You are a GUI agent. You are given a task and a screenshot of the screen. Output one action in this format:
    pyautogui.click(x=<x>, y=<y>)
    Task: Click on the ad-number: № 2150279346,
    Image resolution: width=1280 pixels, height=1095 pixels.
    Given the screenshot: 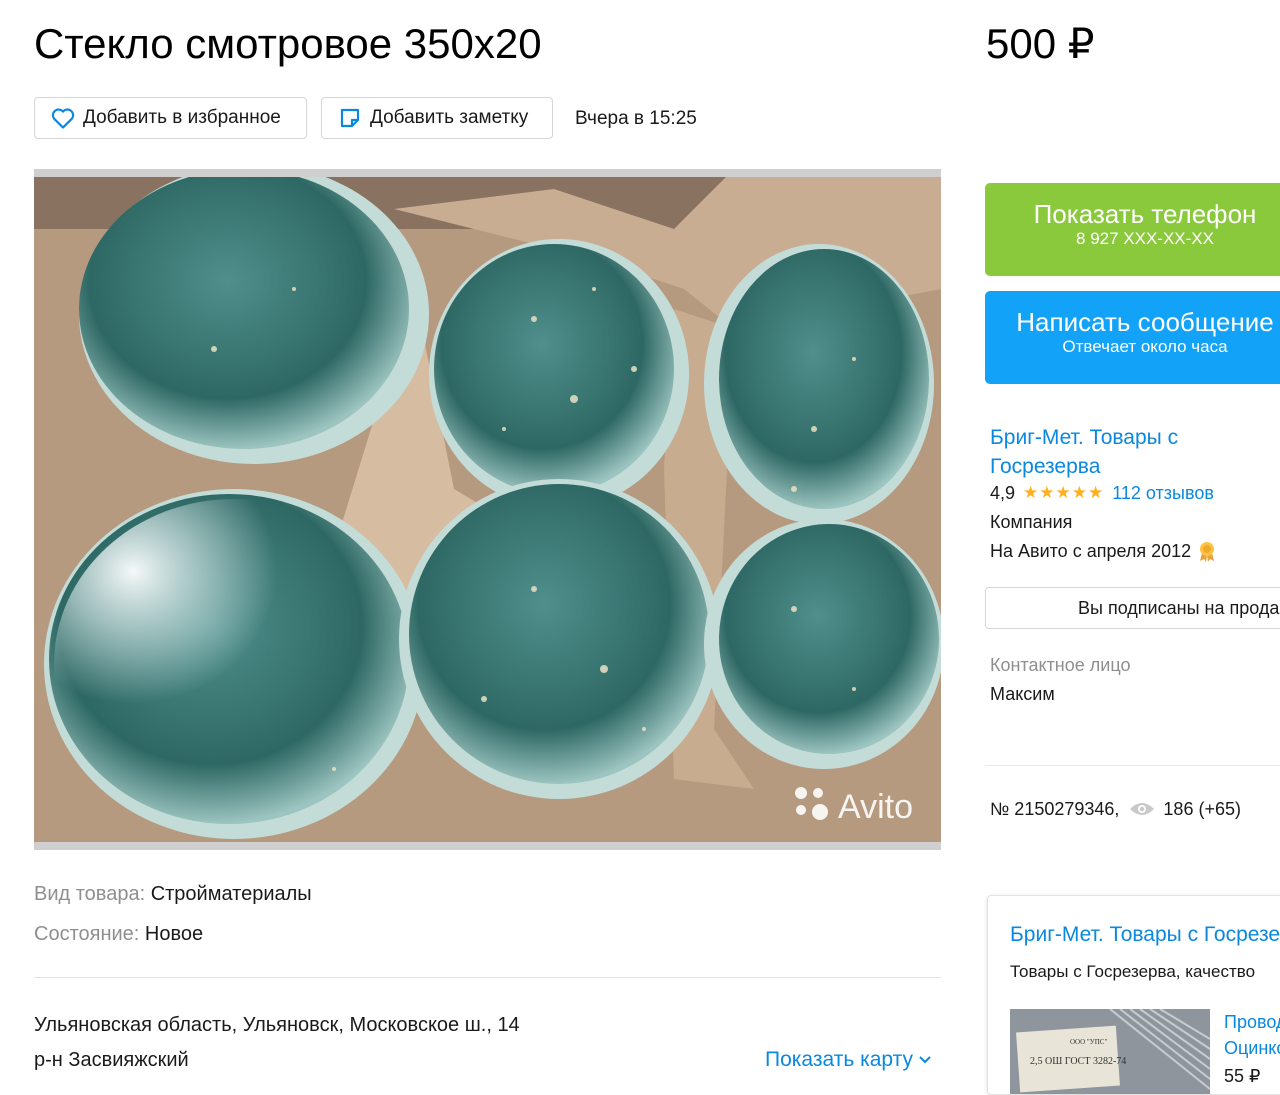 What is the action you would take?
    pyautogui.click(x=1055, y=809)
    